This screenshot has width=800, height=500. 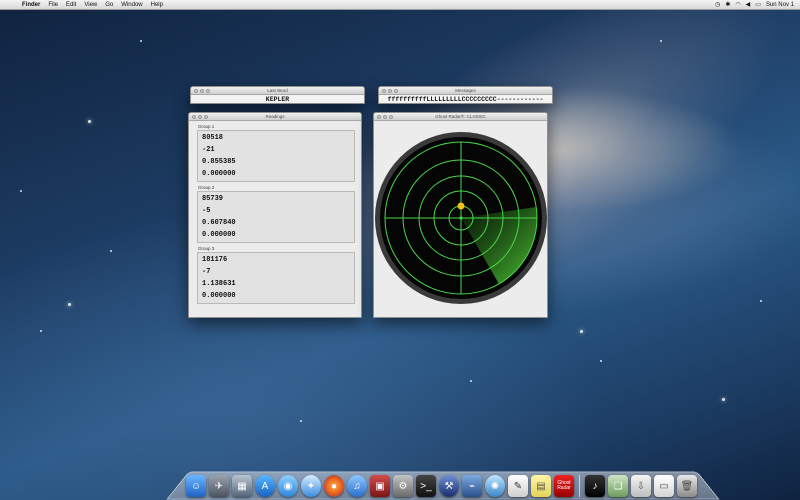 I want to click on ghost-radar-titlebar: Ghost Radar®: CLASSIC, so click(x=460, y=117).